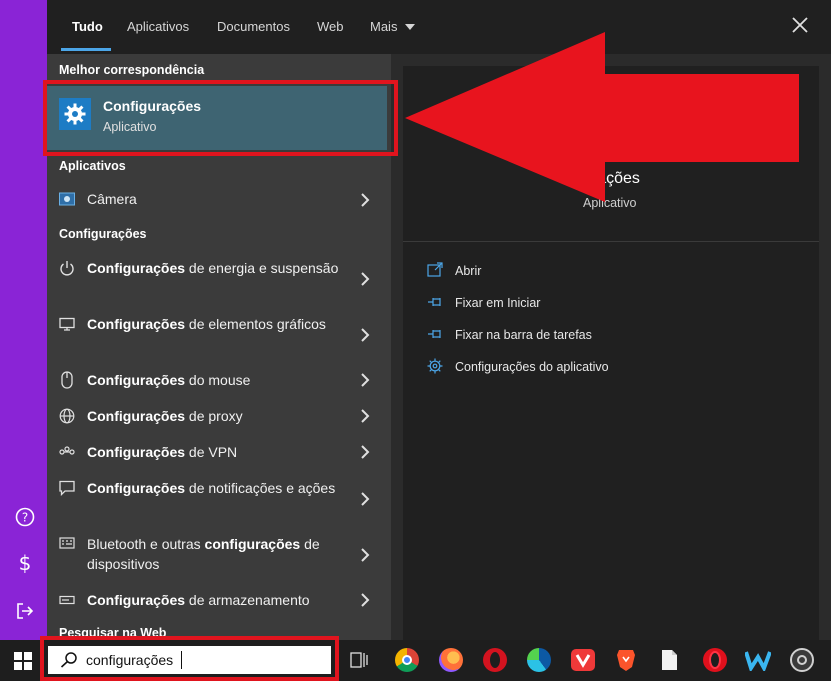 The image size is (831, 681). I want to click on item-rest-text: do mouse, so click(218, 380).